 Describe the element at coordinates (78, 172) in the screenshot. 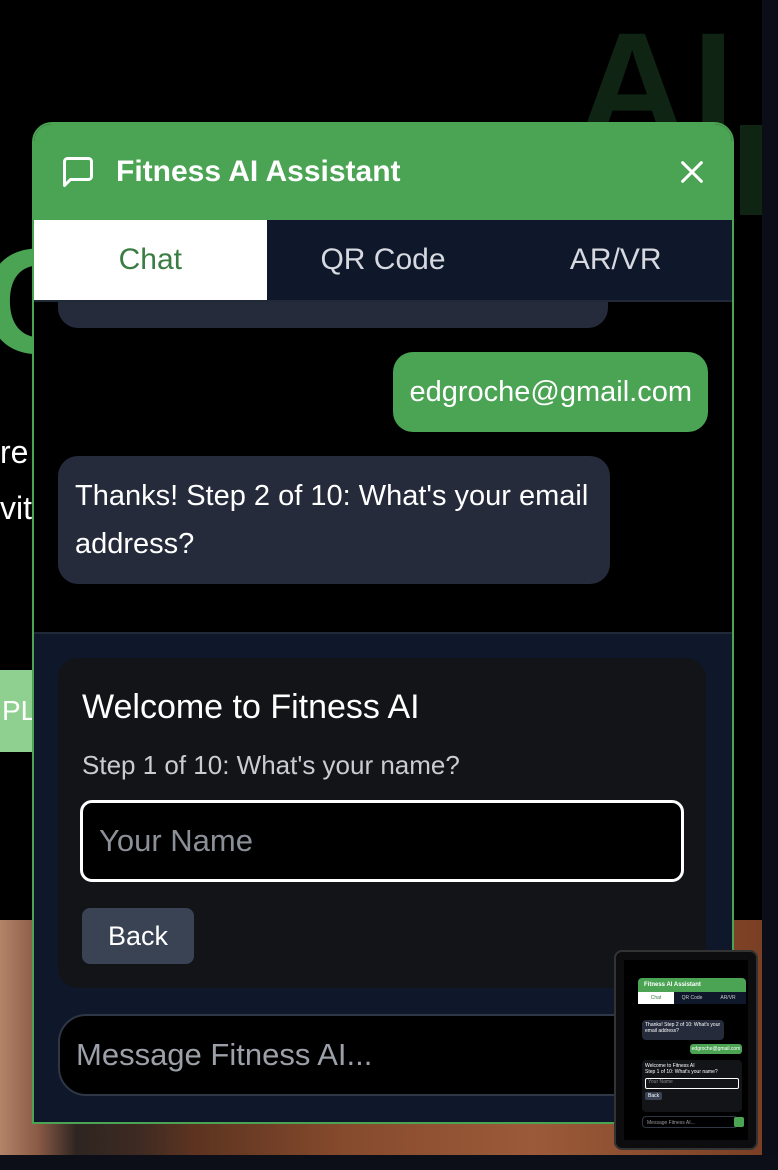

I see `message-square-icon` at that location.